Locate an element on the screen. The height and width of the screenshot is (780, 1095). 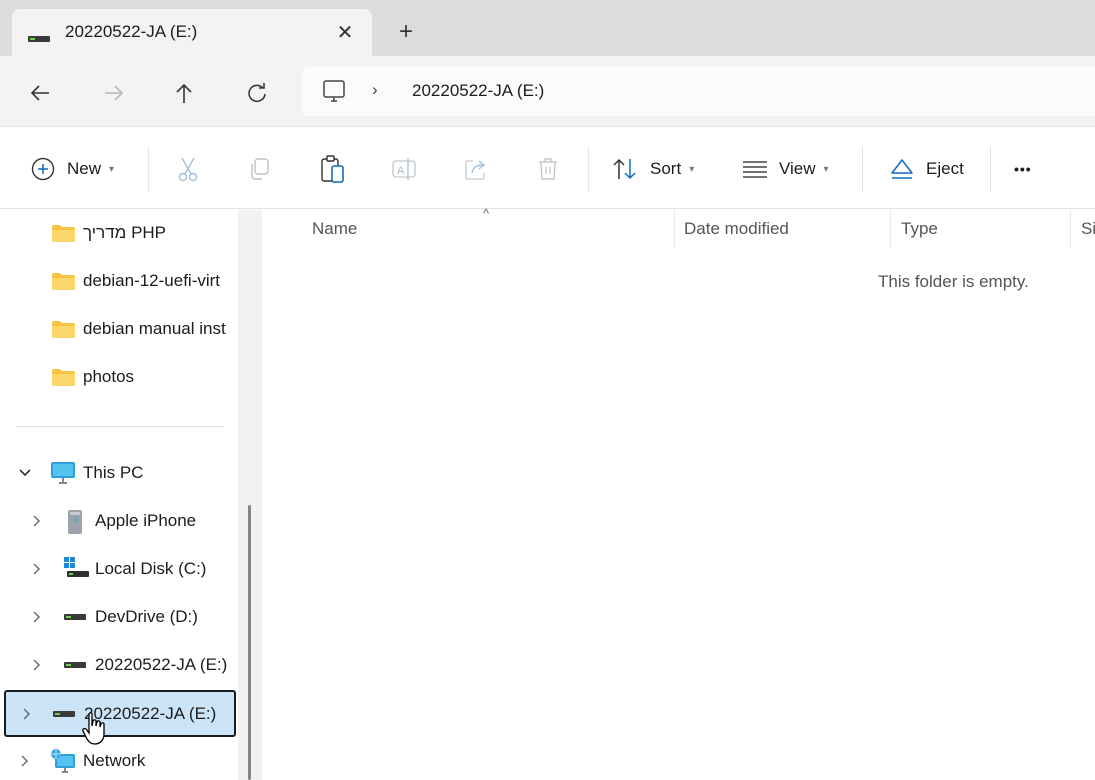
delete-icon is located at coordinates (548, 169).